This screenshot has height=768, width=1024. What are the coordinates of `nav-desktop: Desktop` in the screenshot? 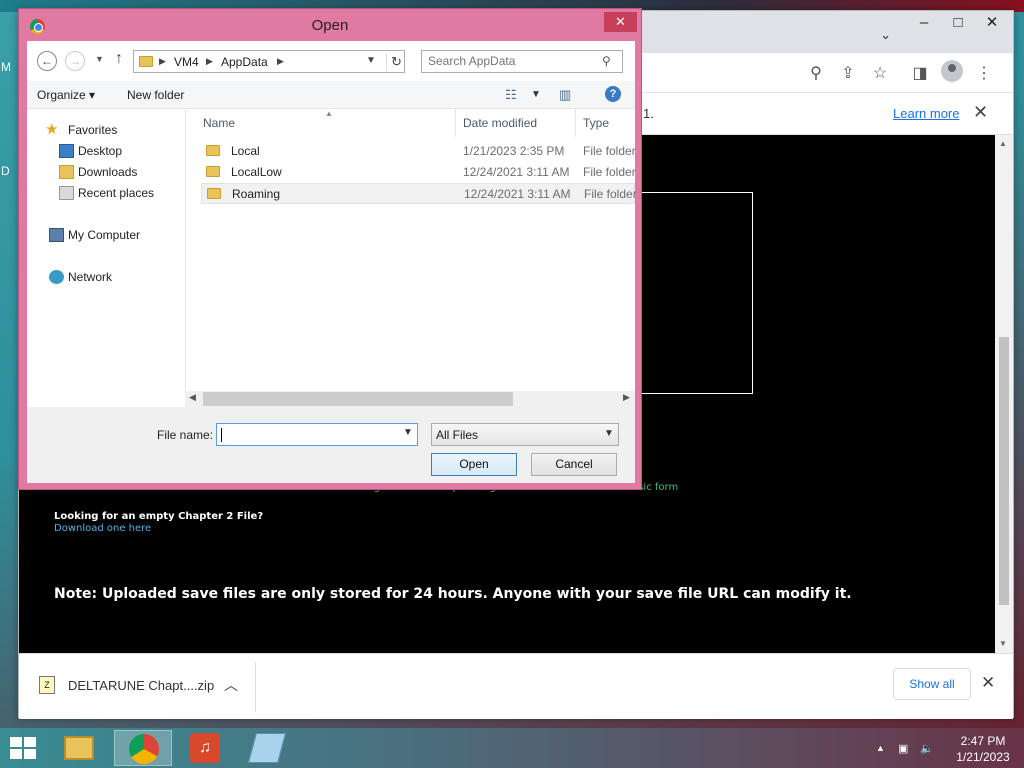 It's located at (100, 151).